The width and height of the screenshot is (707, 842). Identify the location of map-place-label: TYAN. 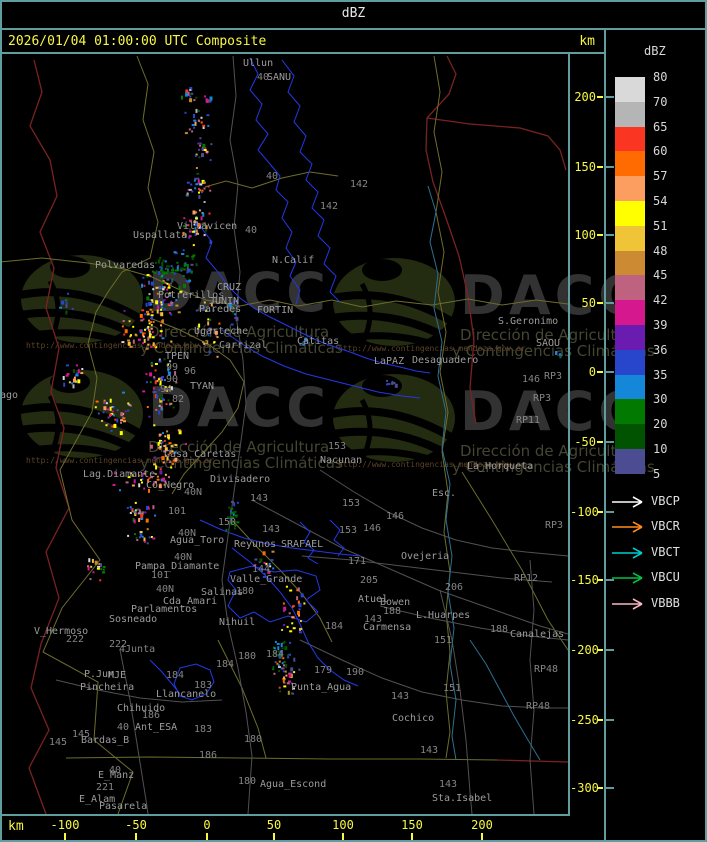
(202, 386).